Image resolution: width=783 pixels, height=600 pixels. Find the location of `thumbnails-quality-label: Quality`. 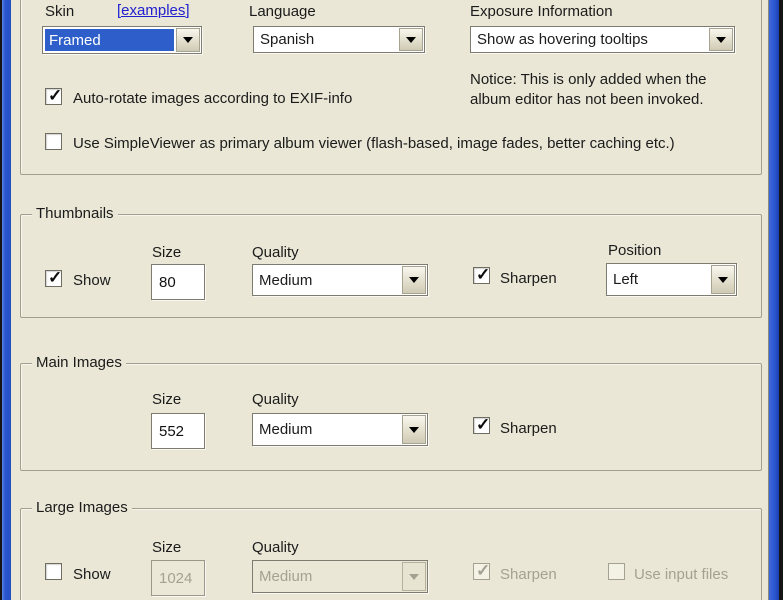

thumbnails-quality-label: Quality is located at coordinates (275, 252).